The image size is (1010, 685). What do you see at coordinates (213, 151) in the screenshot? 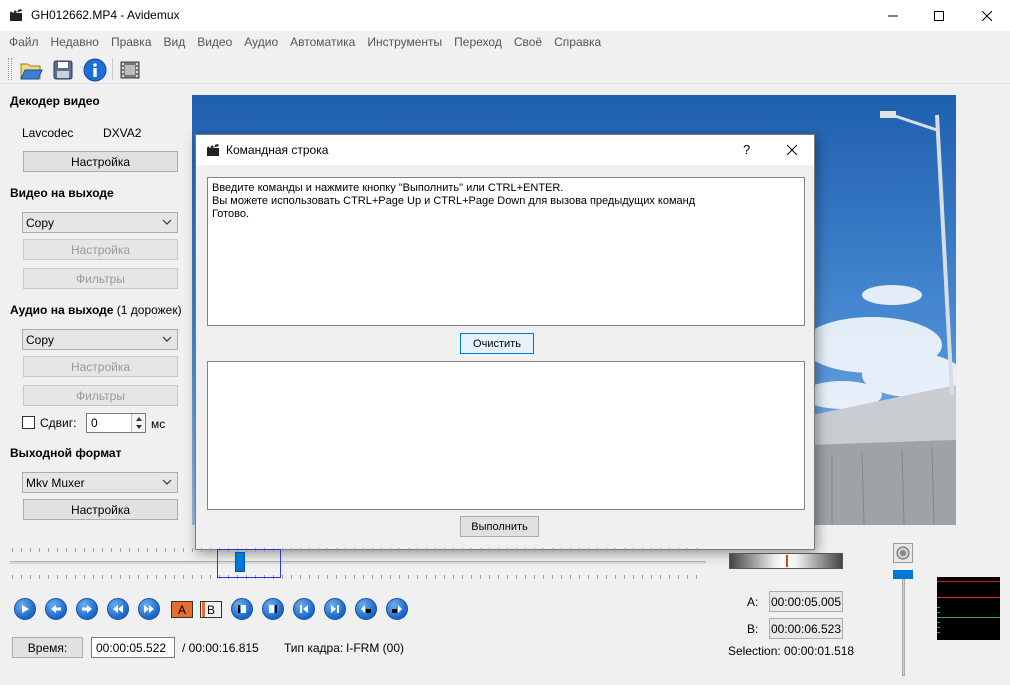
I see `avidemux-logo-icon` at bounding box center [213, 151].